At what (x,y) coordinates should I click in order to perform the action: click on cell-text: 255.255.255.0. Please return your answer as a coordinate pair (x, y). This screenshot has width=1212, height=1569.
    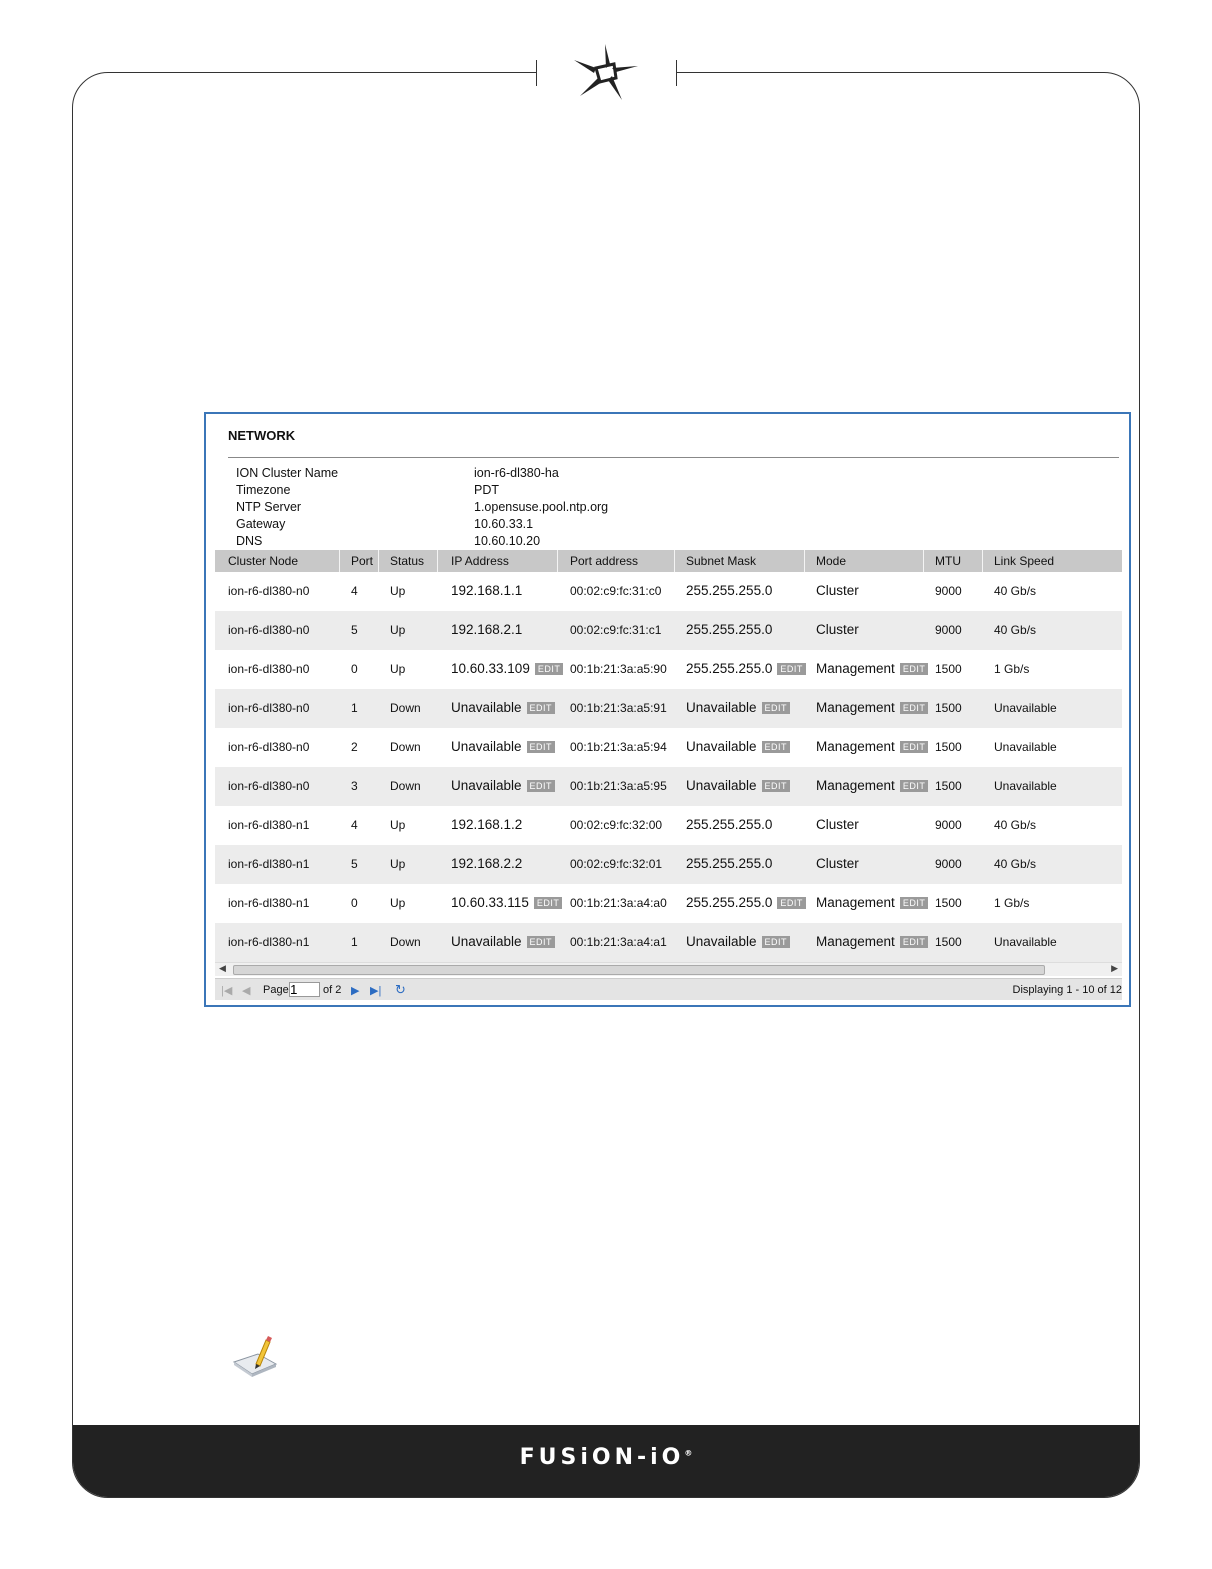
    Looking at the image, I should click on (729, 902).